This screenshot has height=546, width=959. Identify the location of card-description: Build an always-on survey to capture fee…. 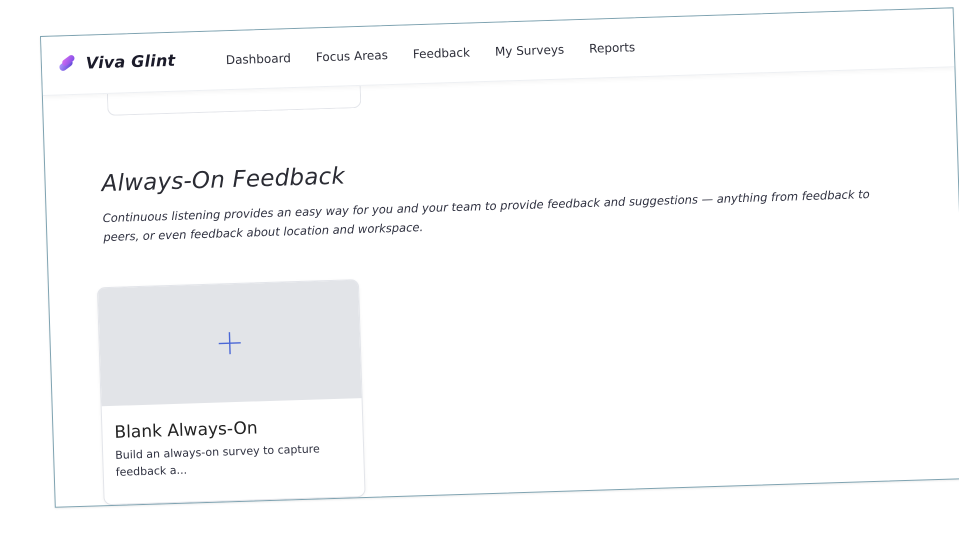
(217, 460).